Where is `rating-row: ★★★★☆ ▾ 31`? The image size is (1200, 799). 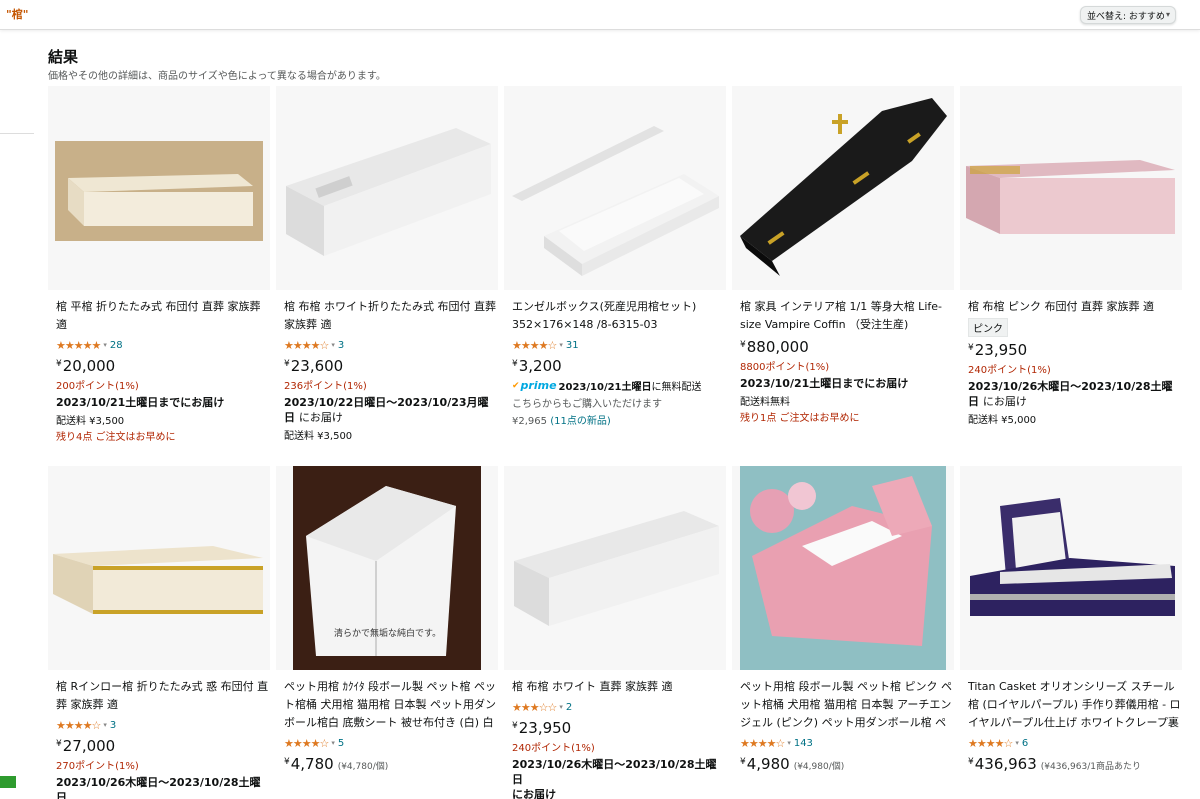
rating-row: ★★★★☆ ▾ 31 is located at coordinates (619, 345).